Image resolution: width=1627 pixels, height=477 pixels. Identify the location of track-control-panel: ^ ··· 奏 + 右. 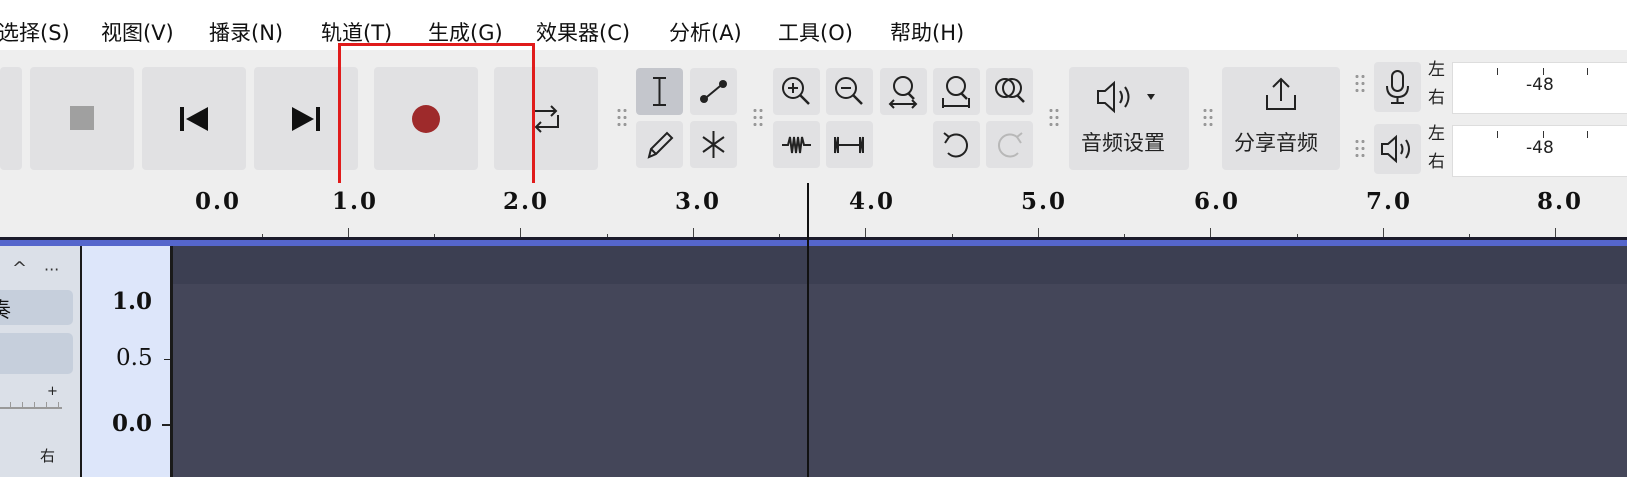
(40, 361).